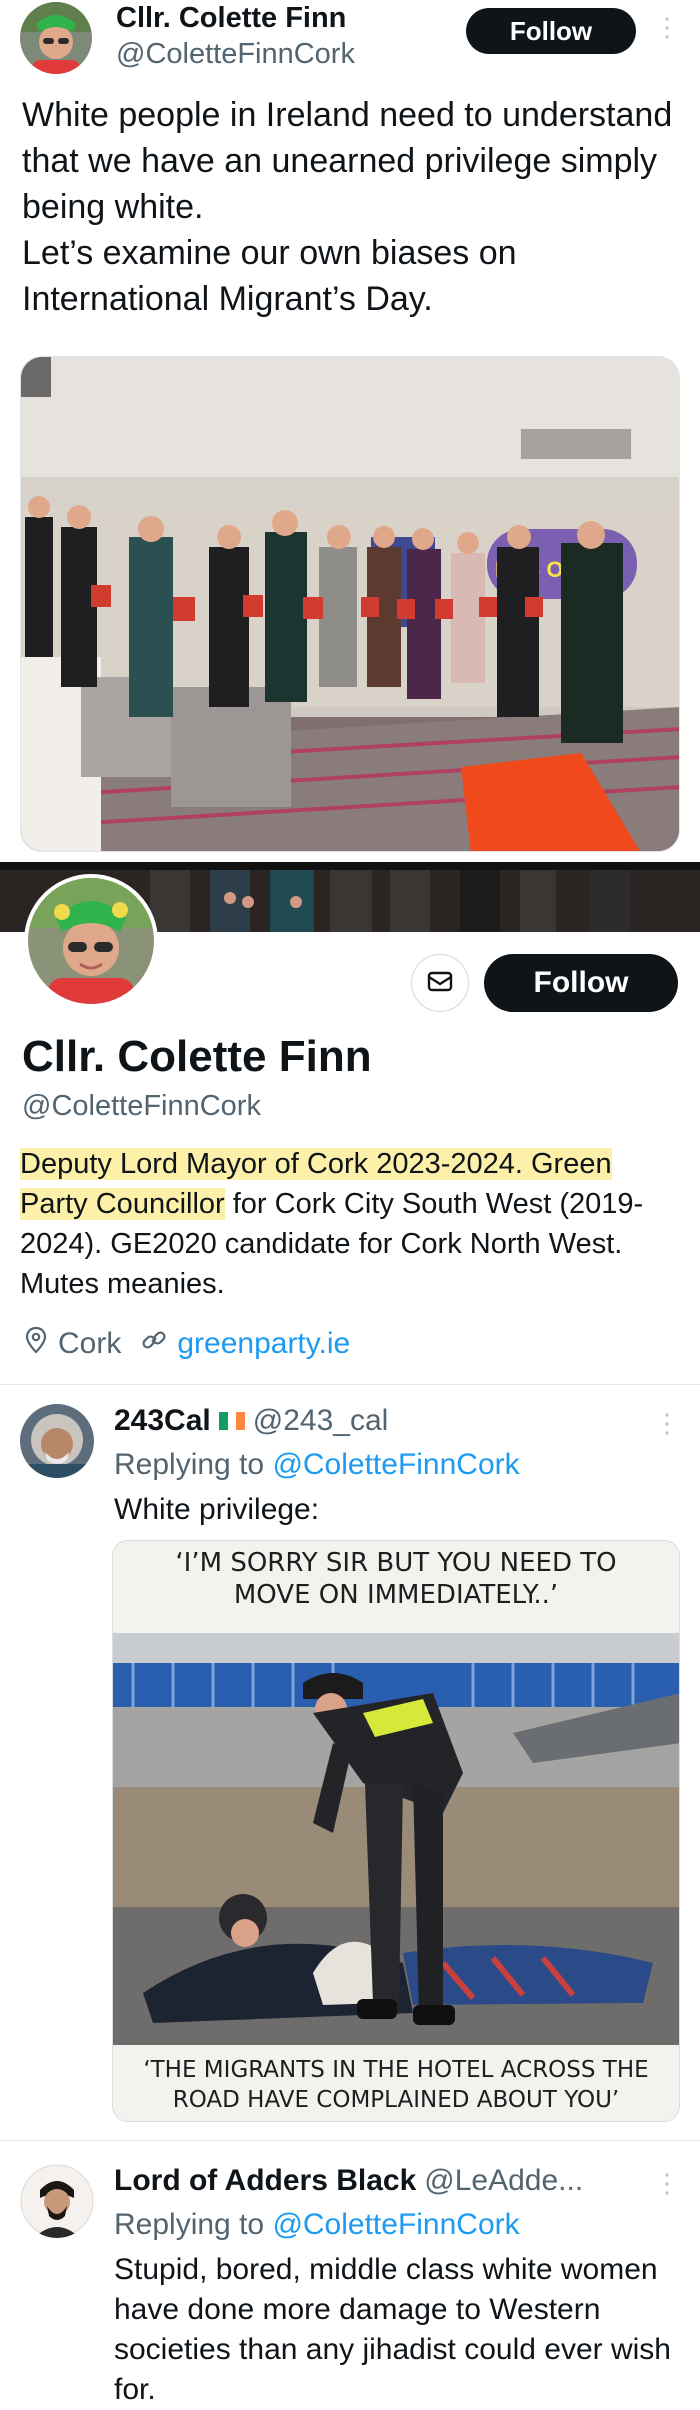 The height and width of the screenshot is (2410, 700). Describe the element at coordinates (396, 1839) in the screenshot. I see `meme-photo` at that location.